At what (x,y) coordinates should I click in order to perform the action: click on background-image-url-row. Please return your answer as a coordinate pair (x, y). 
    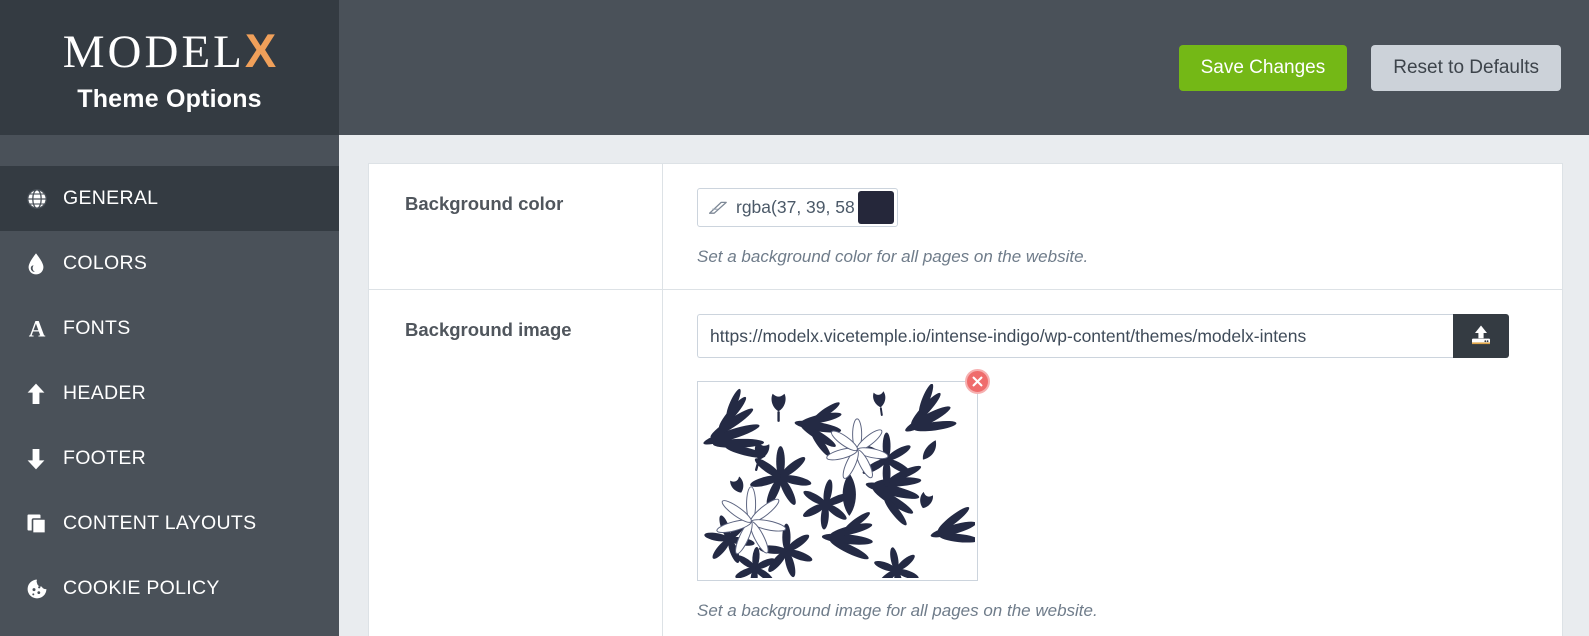
    Looking at the image, I should click on (1103, 336).